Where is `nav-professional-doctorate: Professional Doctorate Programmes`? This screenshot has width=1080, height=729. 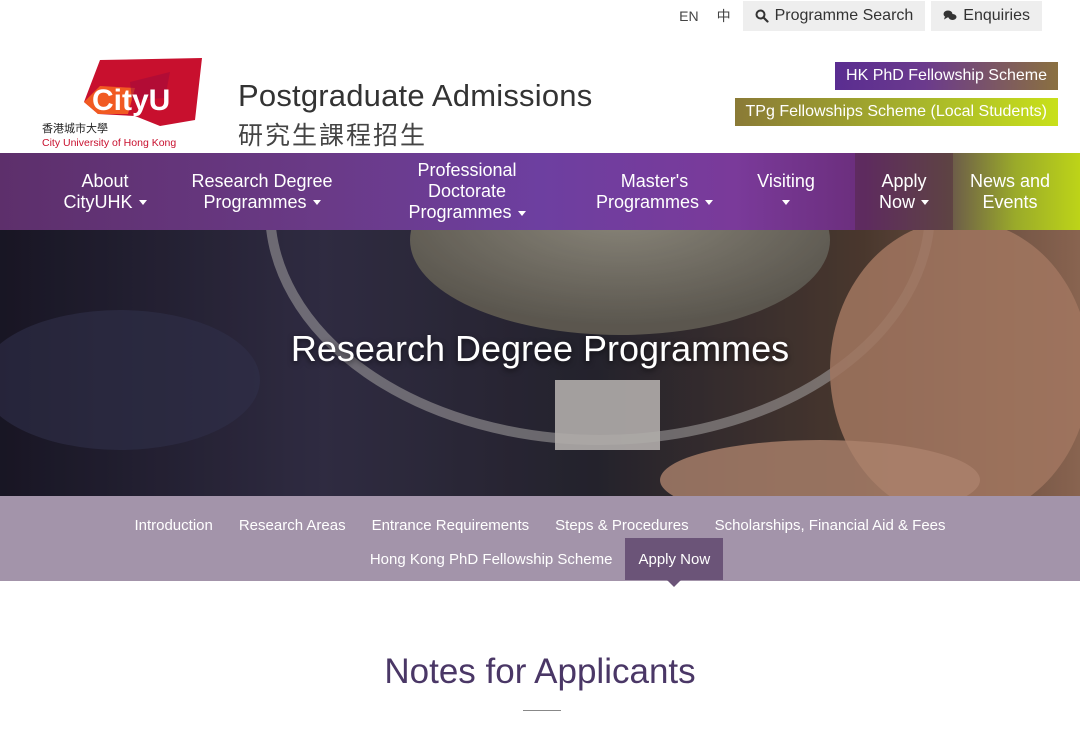
nav-professional-doctorate: Professional Doctorate Programmes is located at coordinates (467, 191).